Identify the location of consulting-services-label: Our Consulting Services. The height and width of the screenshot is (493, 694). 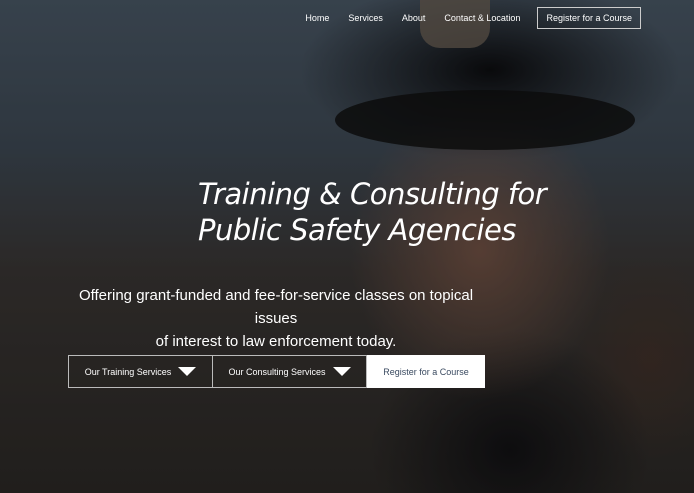
(277, 371).